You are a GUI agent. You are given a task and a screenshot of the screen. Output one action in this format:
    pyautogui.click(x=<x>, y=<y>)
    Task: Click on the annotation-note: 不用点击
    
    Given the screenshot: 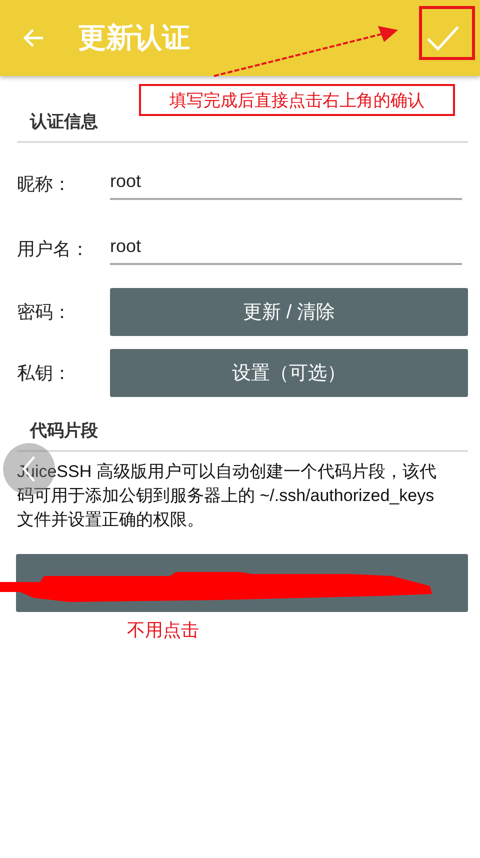 What is the action you would take?
    pyautogui.click(x=163, y=630)
    